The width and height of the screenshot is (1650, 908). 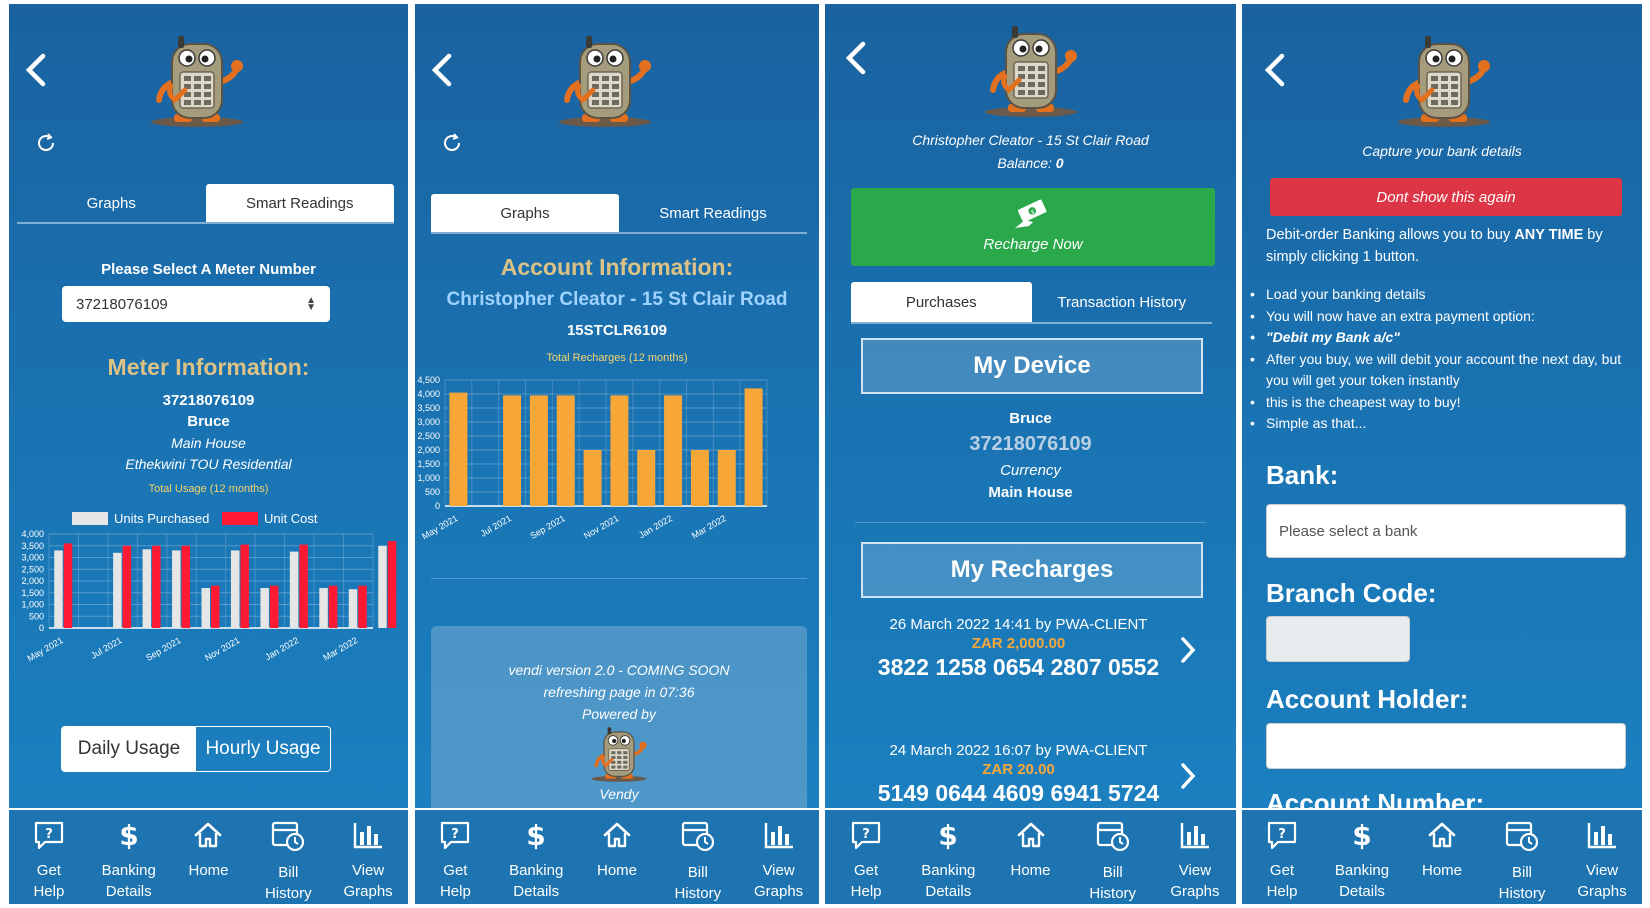 What do you see at coordinates (161, 518) in the screenshot?
I see `legend-label: Units Purchased` at bounding box center [161, 518].